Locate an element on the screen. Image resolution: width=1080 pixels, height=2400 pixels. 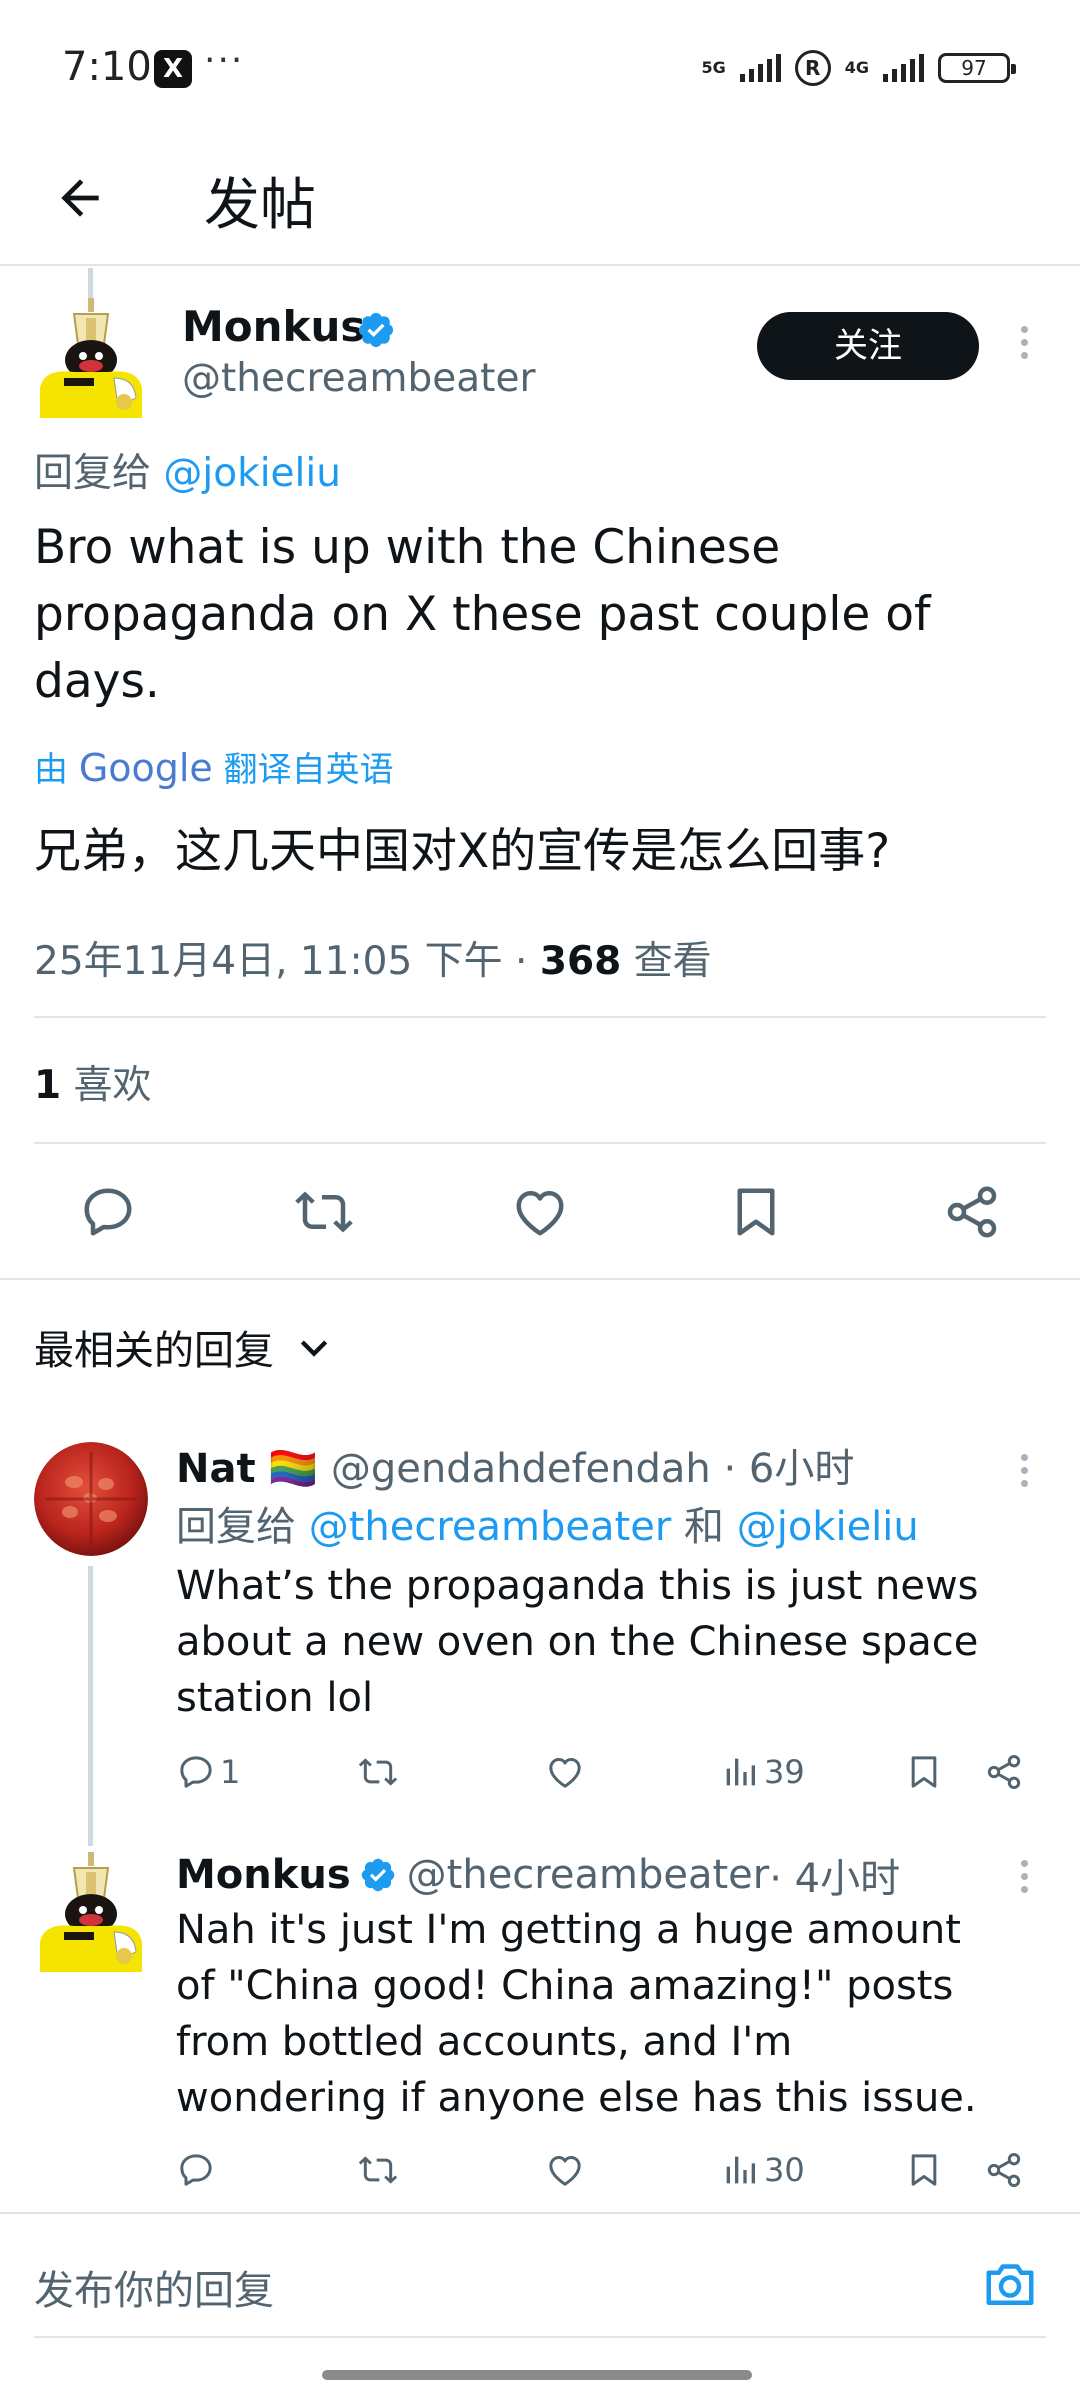
thread-line-top is located at coordinates (90, 283).